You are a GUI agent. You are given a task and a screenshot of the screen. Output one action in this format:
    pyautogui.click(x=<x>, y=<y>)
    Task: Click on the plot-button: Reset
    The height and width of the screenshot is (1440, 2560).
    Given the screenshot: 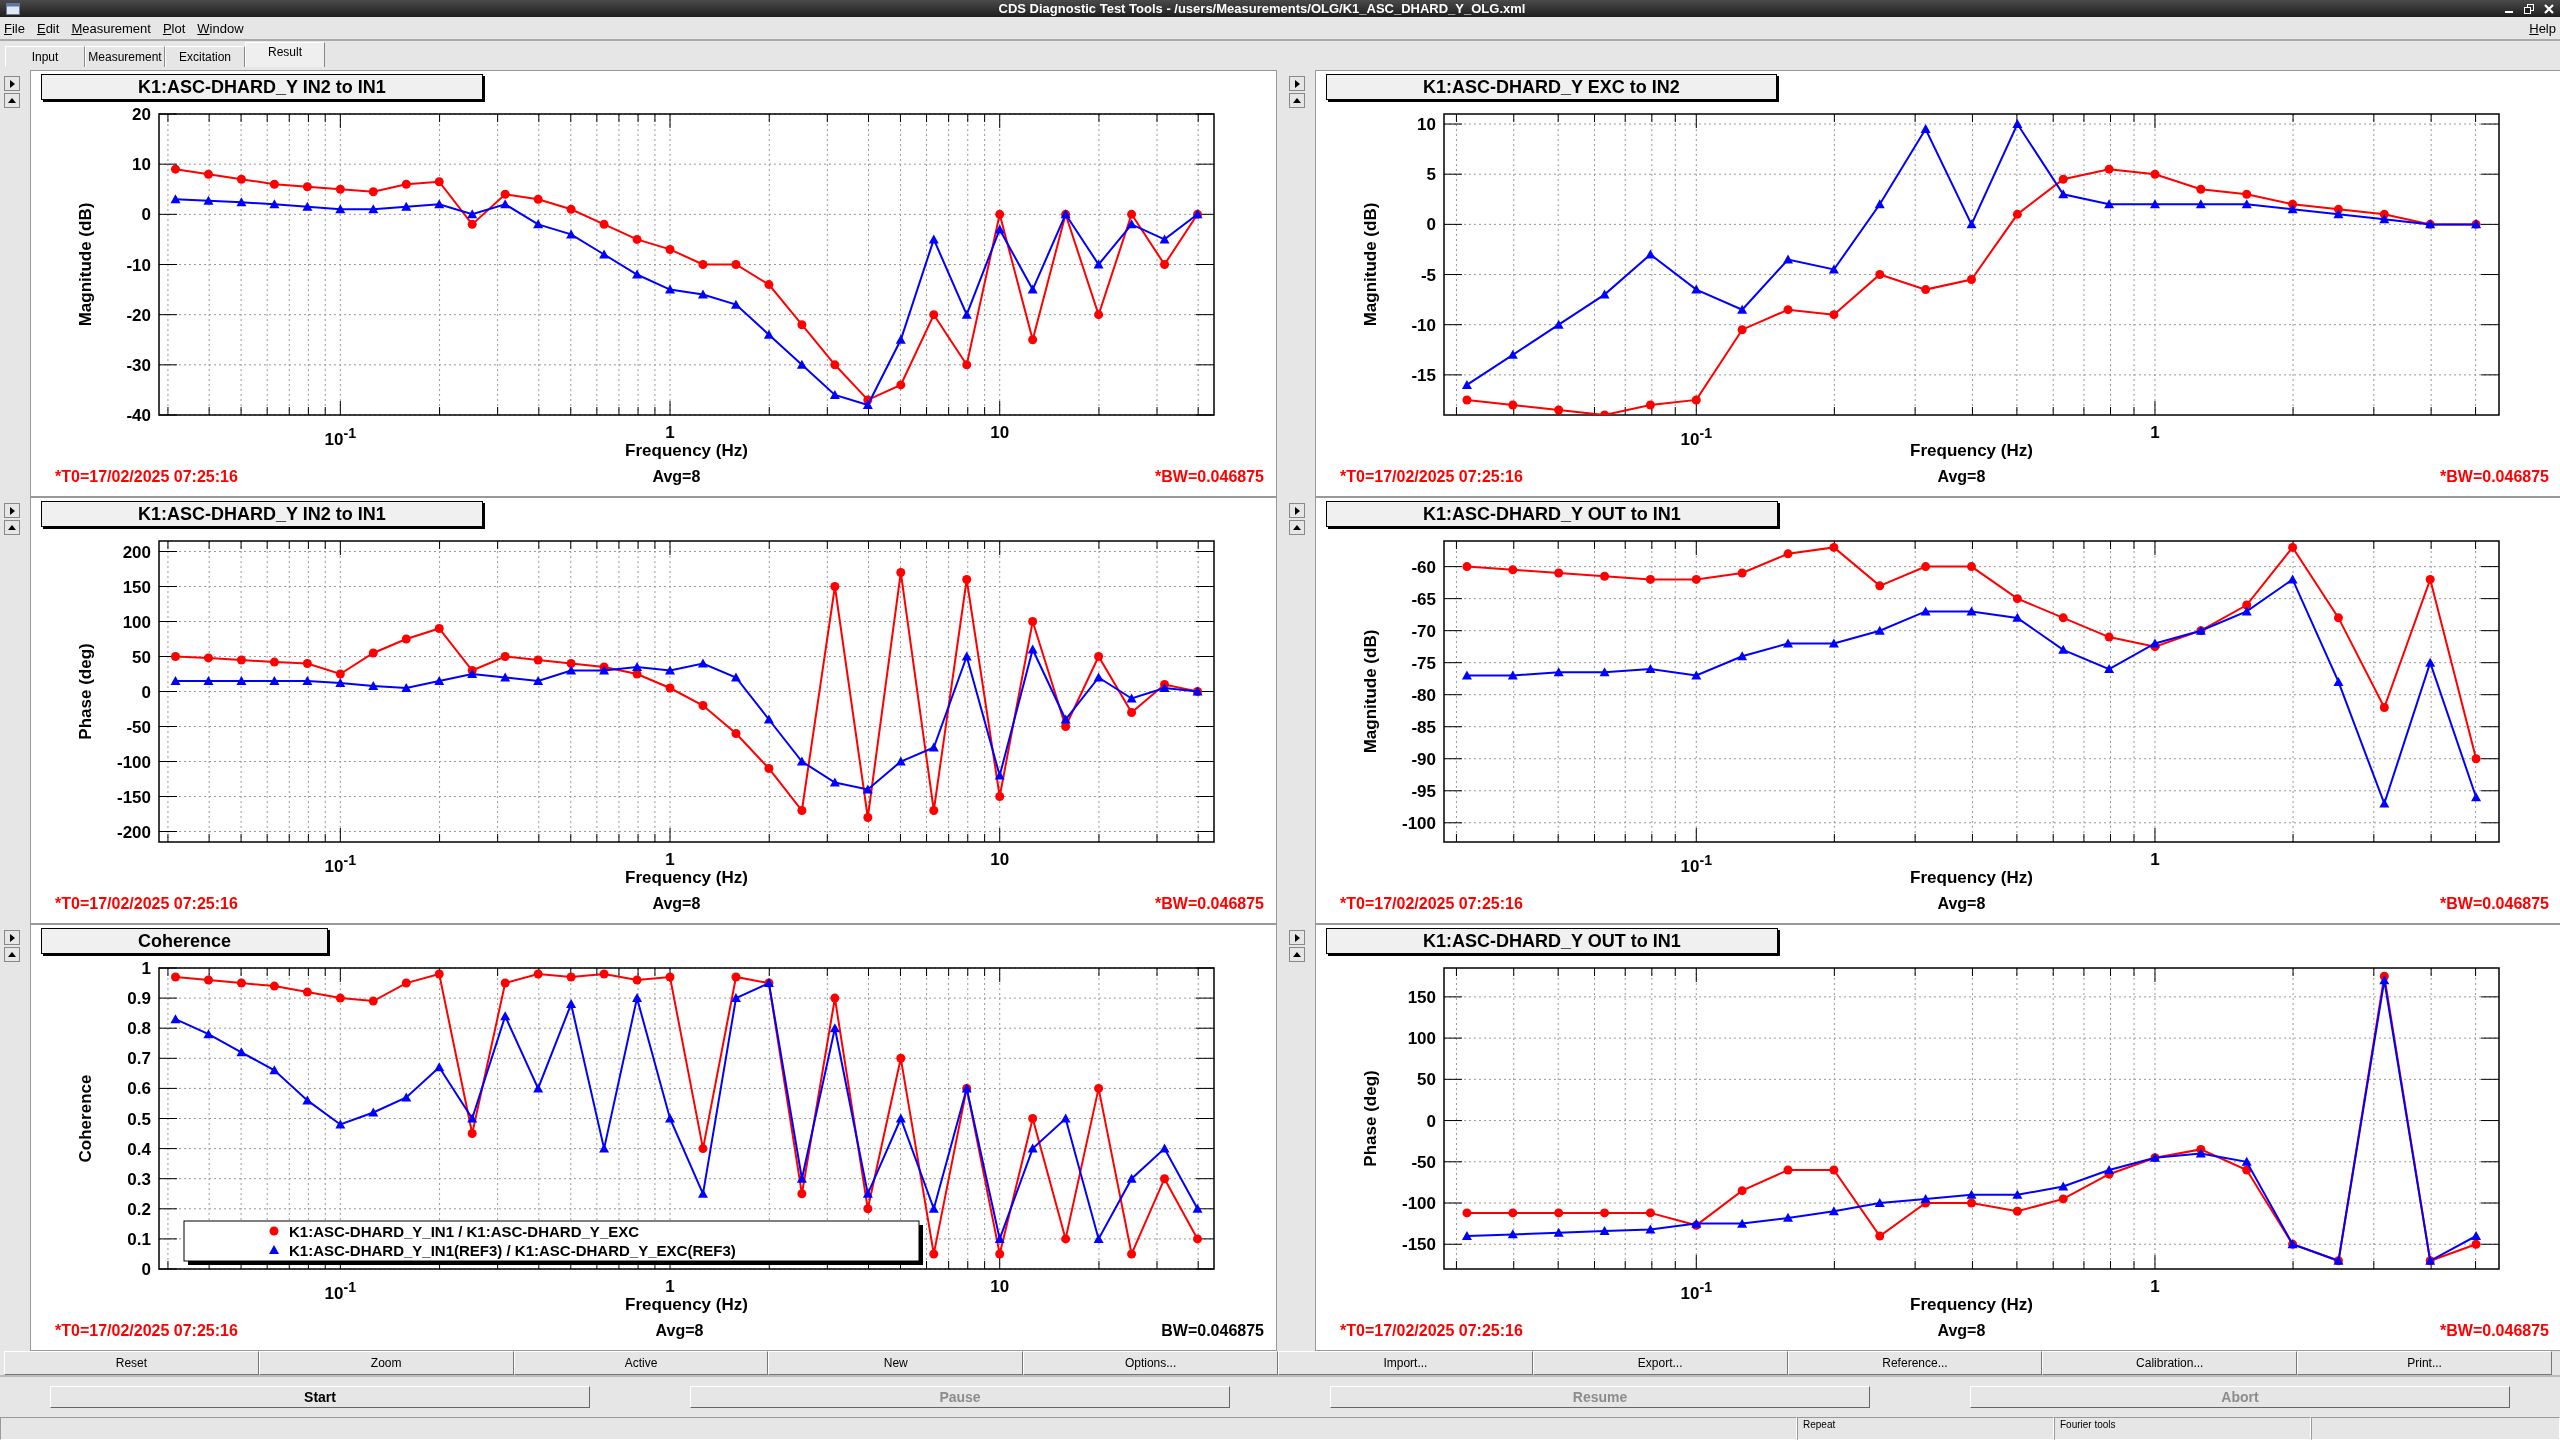 What is the action you would take?
    pyautogui.click(x=131, y=1363)
    